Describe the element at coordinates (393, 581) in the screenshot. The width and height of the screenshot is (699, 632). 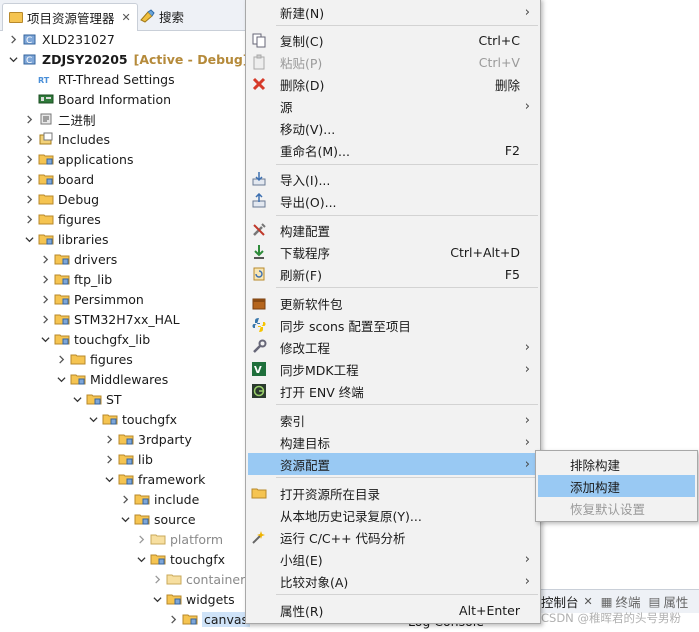
I see `menu-item-compare-with: 比较对象(A) ›` at that location.